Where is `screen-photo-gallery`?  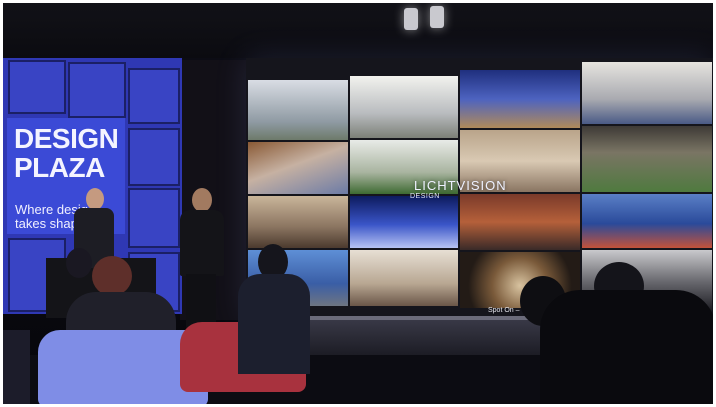
screen-photo-gallery is located at coordinates (404, 278).